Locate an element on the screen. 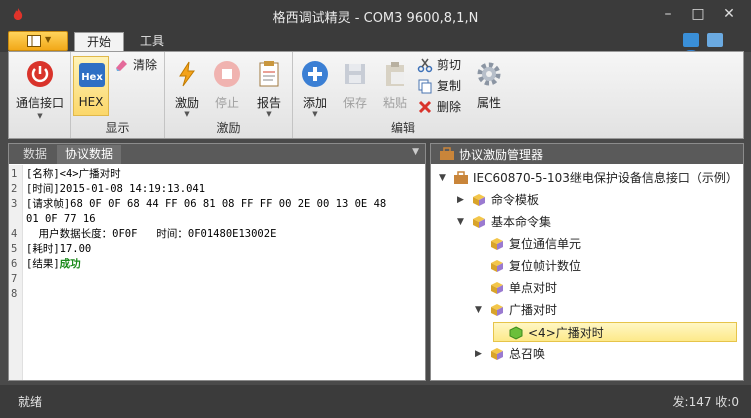  comm-port-button: 通信接口 ▼ is located at coordinates (40, 88).